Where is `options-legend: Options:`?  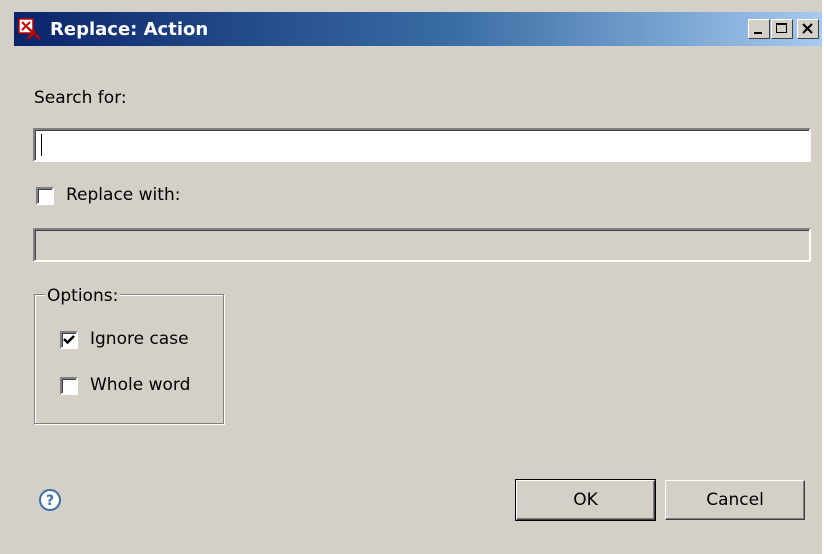 options-legend: Options: is located at coordinates (83, 296).